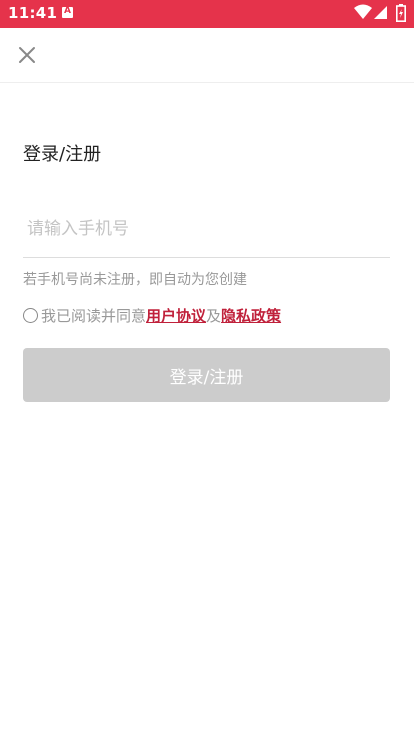  Describe the element at coordinates (176, 315) in the screenshot. I see `user-agreement-link: 用户协议` at that location.